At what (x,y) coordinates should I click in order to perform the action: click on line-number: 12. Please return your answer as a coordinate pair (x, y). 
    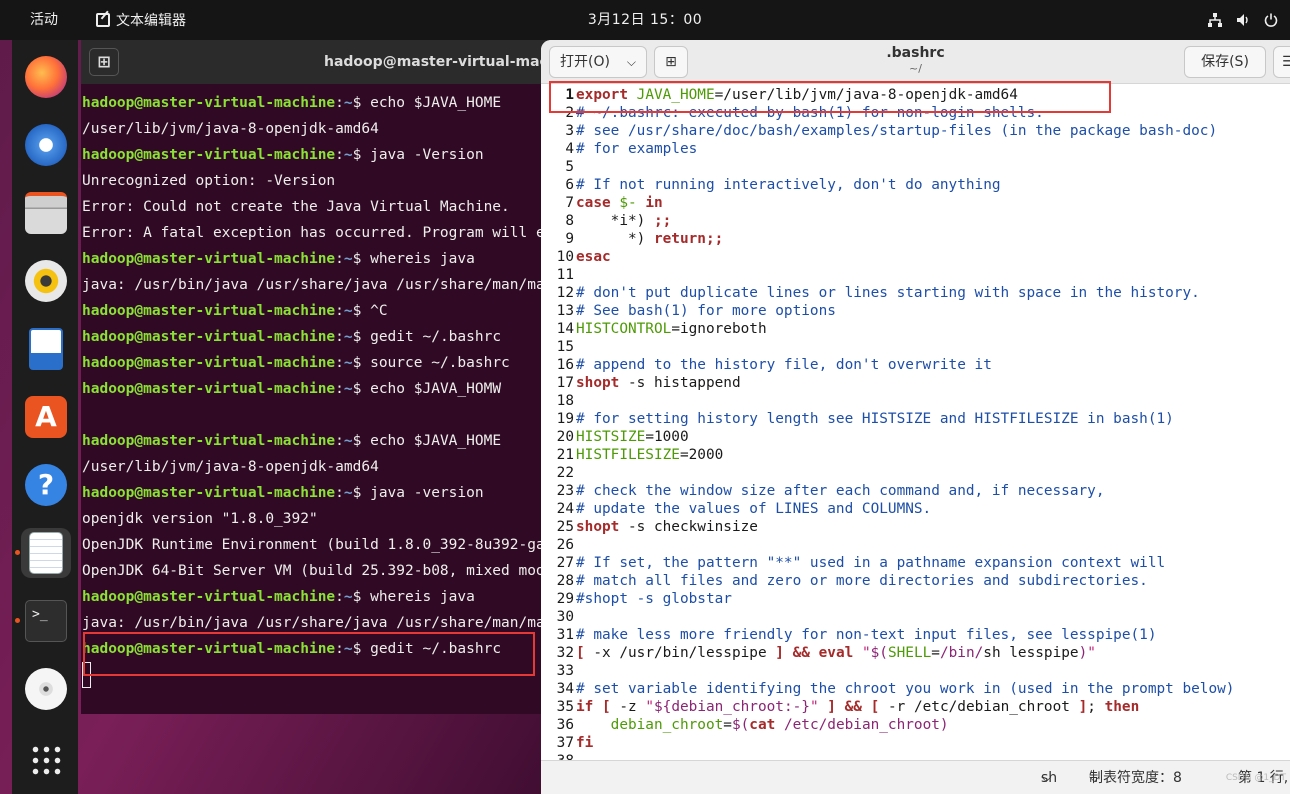
    Looking at the image, I should click on (565, 293).